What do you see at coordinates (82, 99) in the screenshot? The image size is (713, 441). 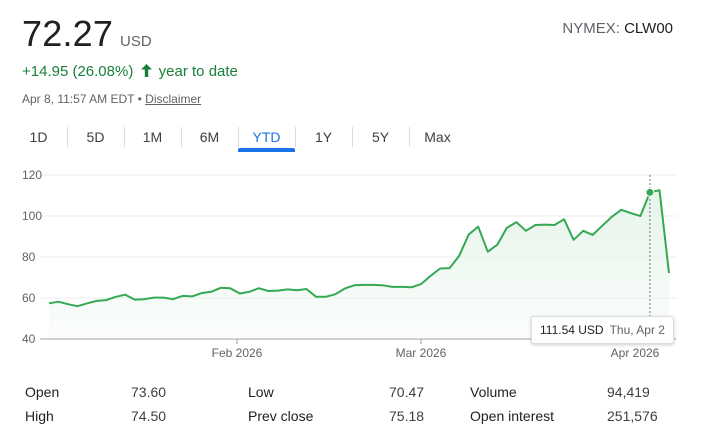 I see `timestamp-text: Apr 8, 11:57 AM EDT •` at bounding box center [82, 99].